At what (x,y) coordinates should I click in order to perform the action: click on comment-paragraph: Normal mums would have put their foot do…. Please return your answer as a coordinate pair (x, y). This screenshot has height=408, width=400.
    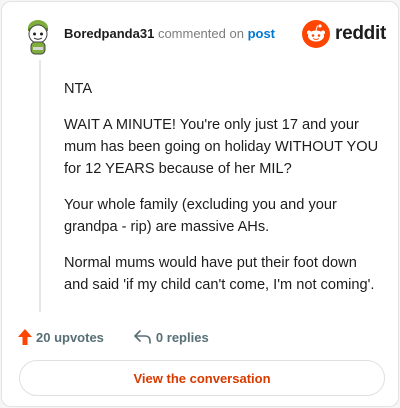
    Looking at the image, I should click on (219, 274).